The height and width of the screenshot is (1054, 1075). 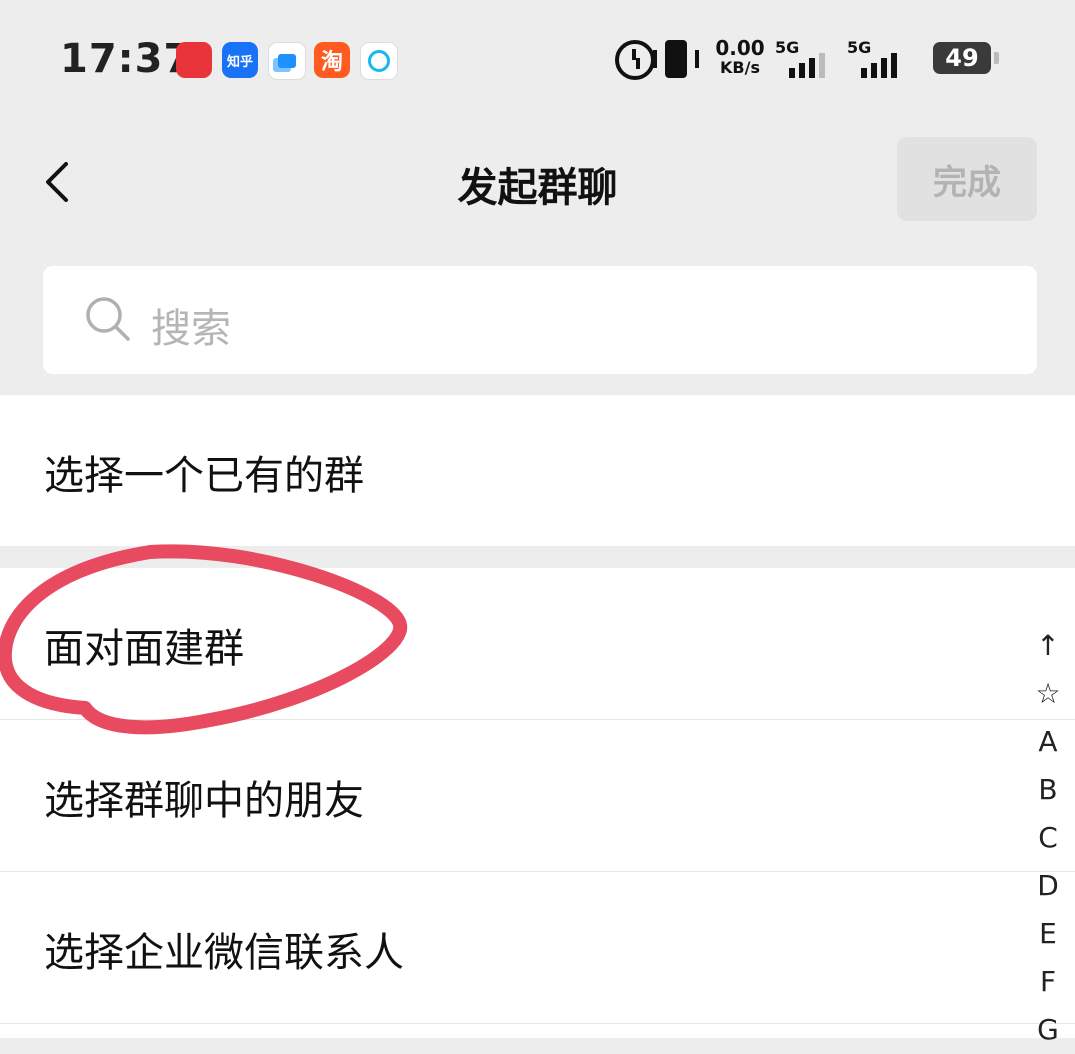 What do you see at coordinates (1048, 1030) in the screenshot?
I see `index-item-g: G` at bounding box center [1048, 1030].